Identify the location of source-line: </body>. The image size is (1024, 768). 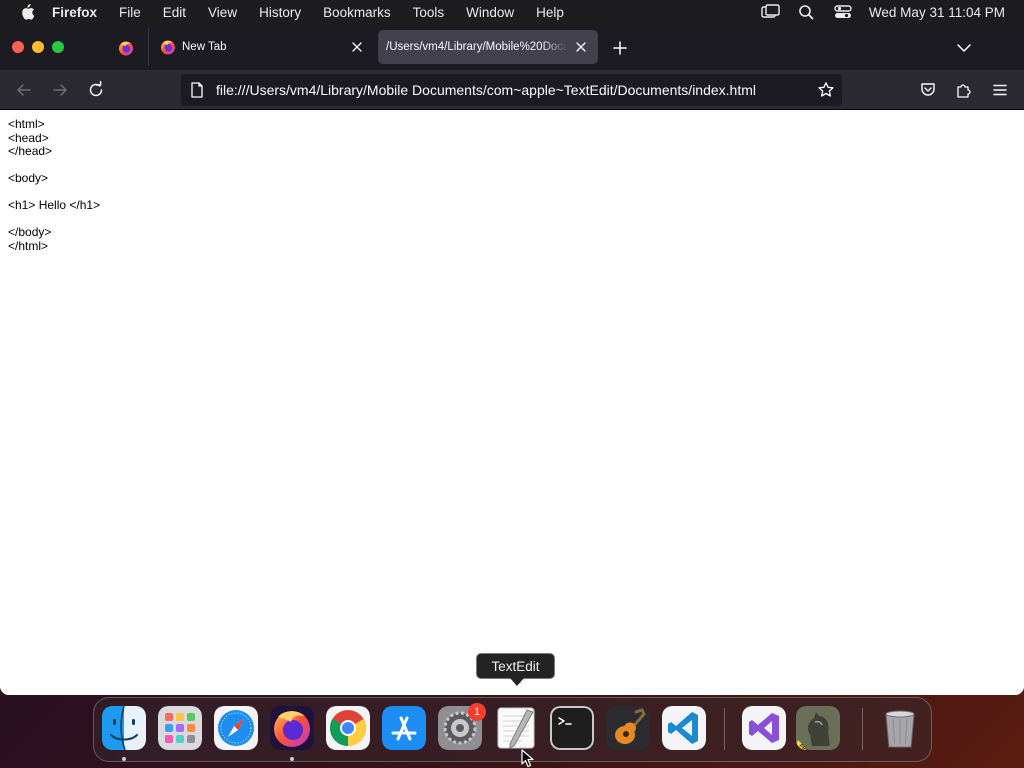
(30, 232).